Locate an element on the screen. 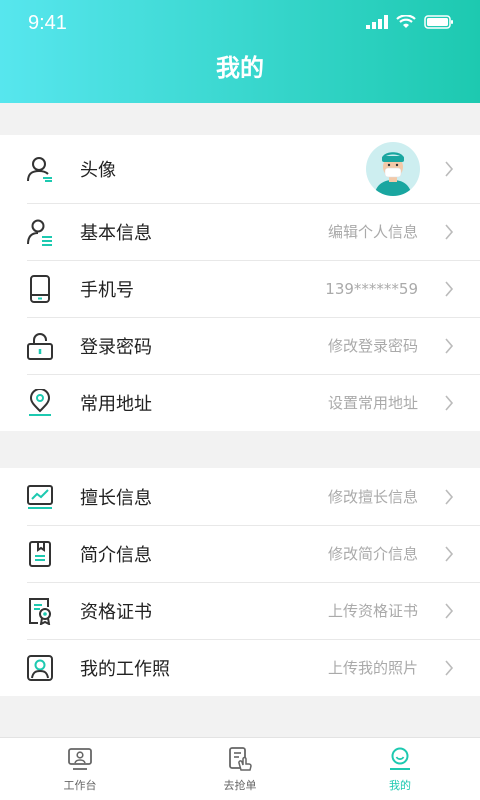 The width and height of the screenshot is (480, 800). grab-order-icon is located at coordinates (240, 759).